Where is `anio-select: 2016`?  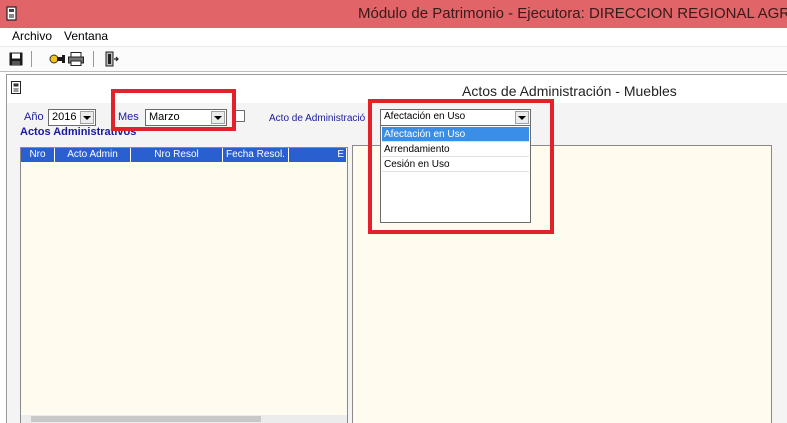 anio-select: 2016 is located at coordinates (72, 117).